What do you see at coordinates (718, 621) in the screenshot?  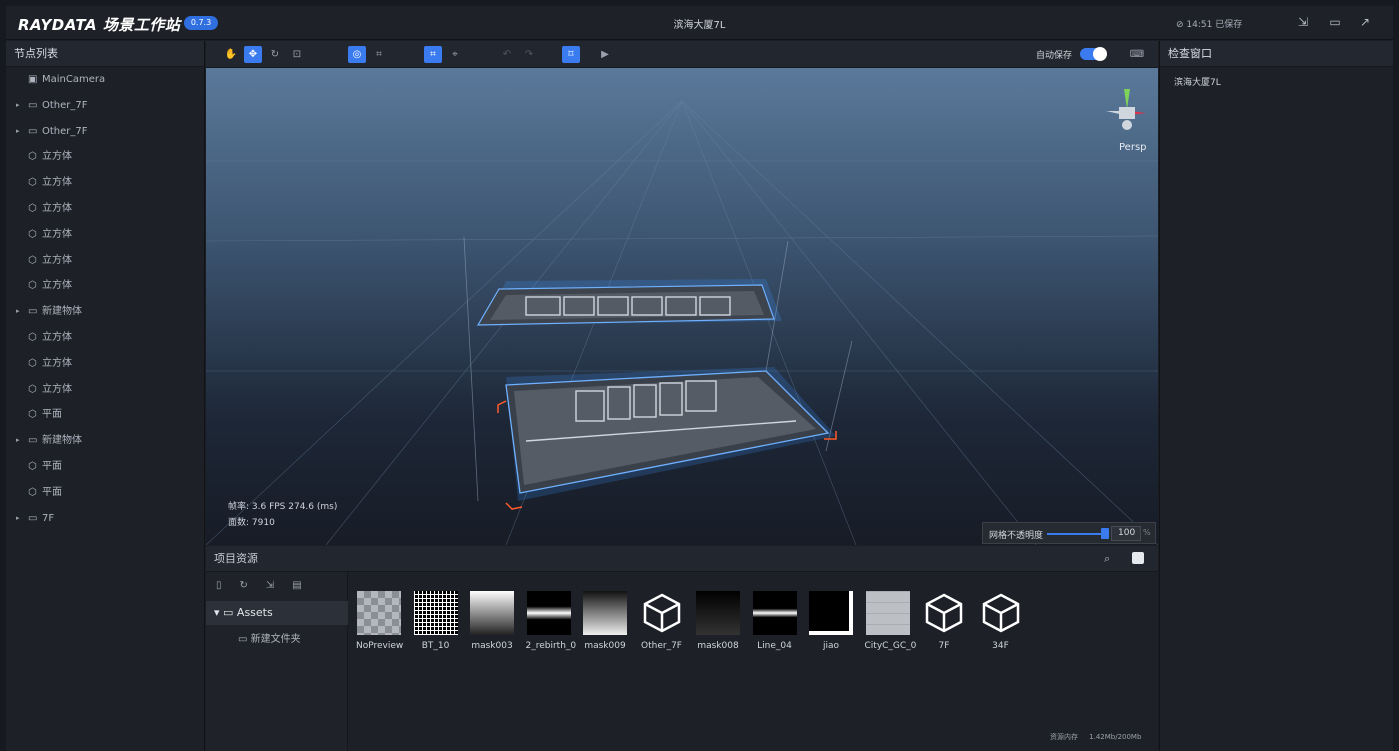 I see `asset-item: mask008` at bounding box center [718, 621].